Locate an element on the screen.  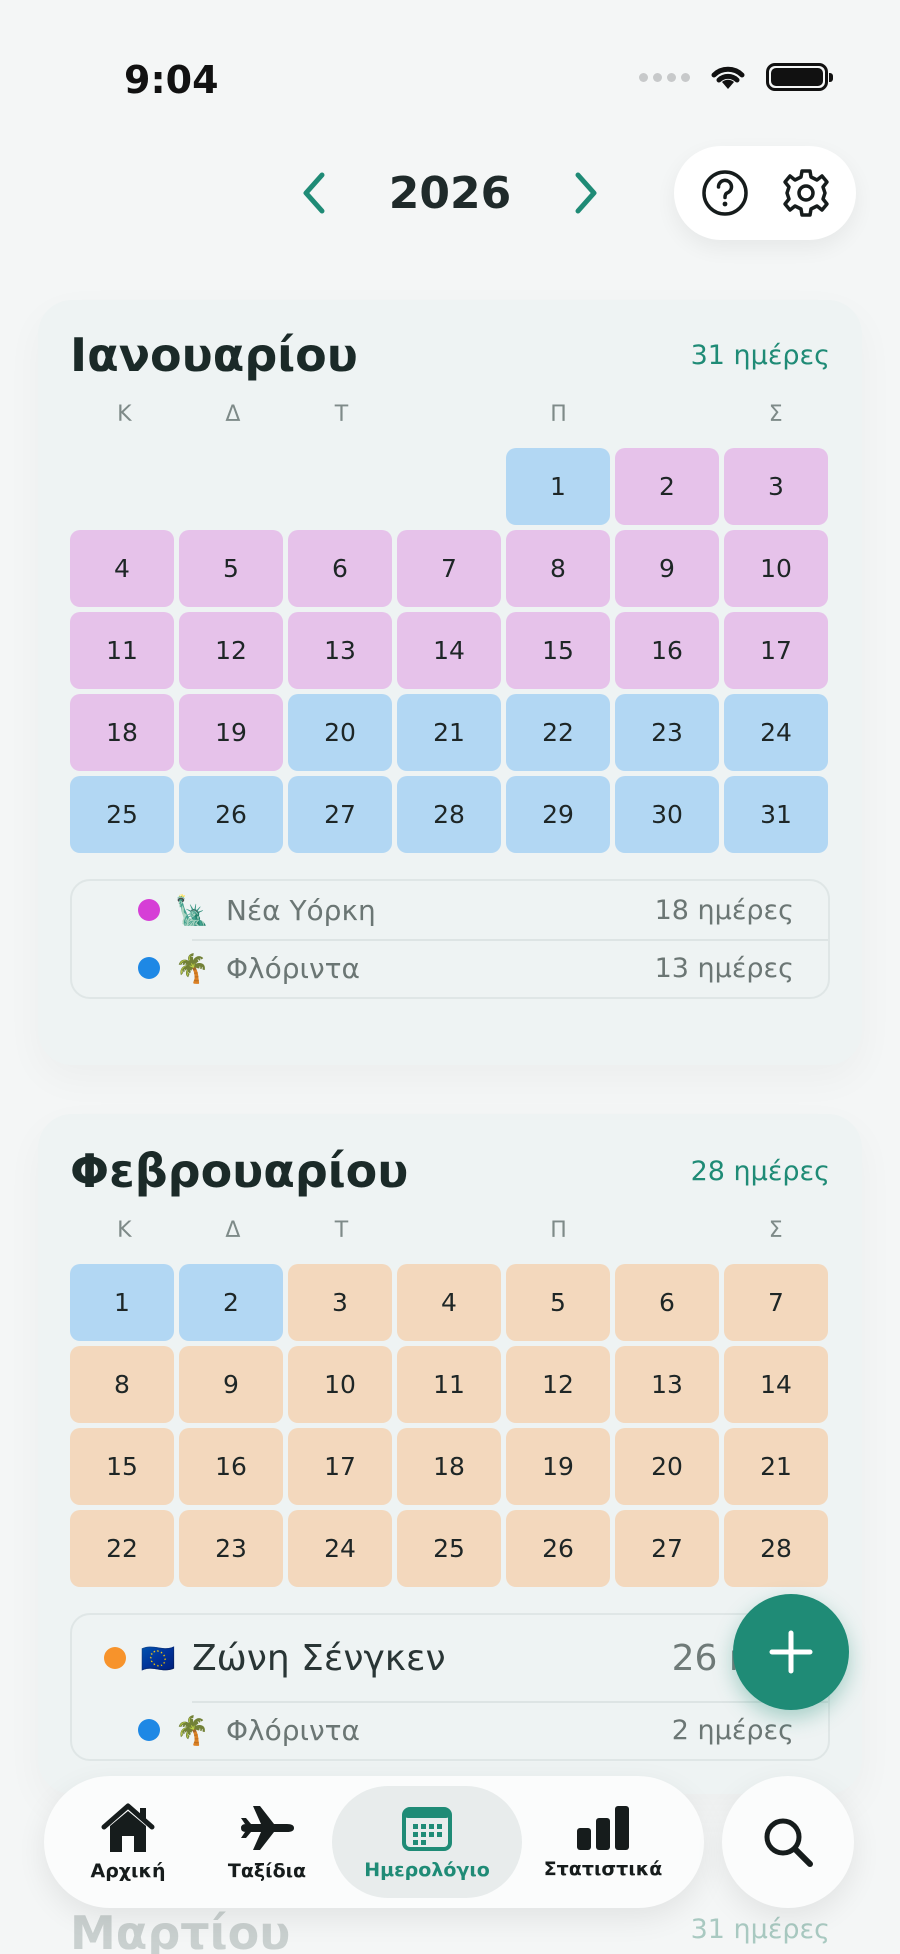
month-title: Φεβρουαρίου is located at coordinates (239, 1171).